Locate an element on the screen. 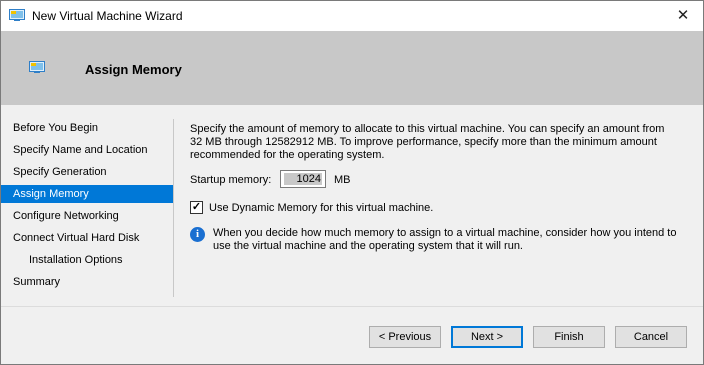  next-button: Next > is located at coordinates (487, 337).